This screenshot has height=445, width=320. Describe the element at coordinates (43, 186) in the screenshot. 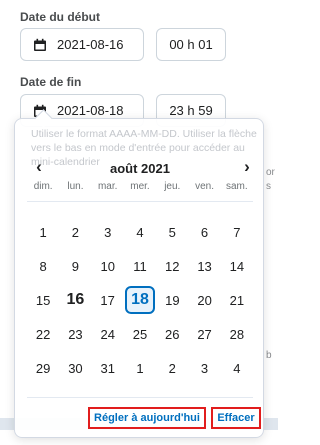

I see `weekday-label: dim.` at that location.